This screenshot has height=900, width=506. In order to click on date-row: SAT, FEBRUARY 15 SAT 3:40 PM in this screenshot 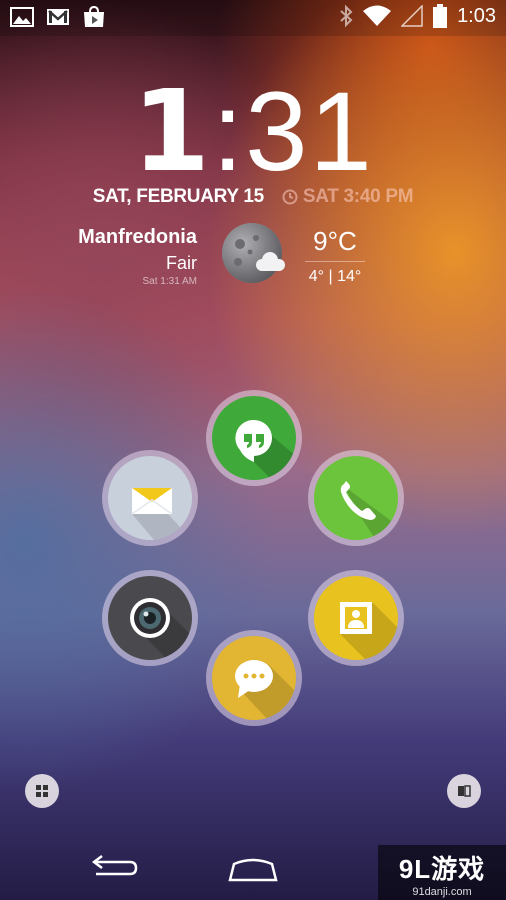, I will do `click(253, 197)`.